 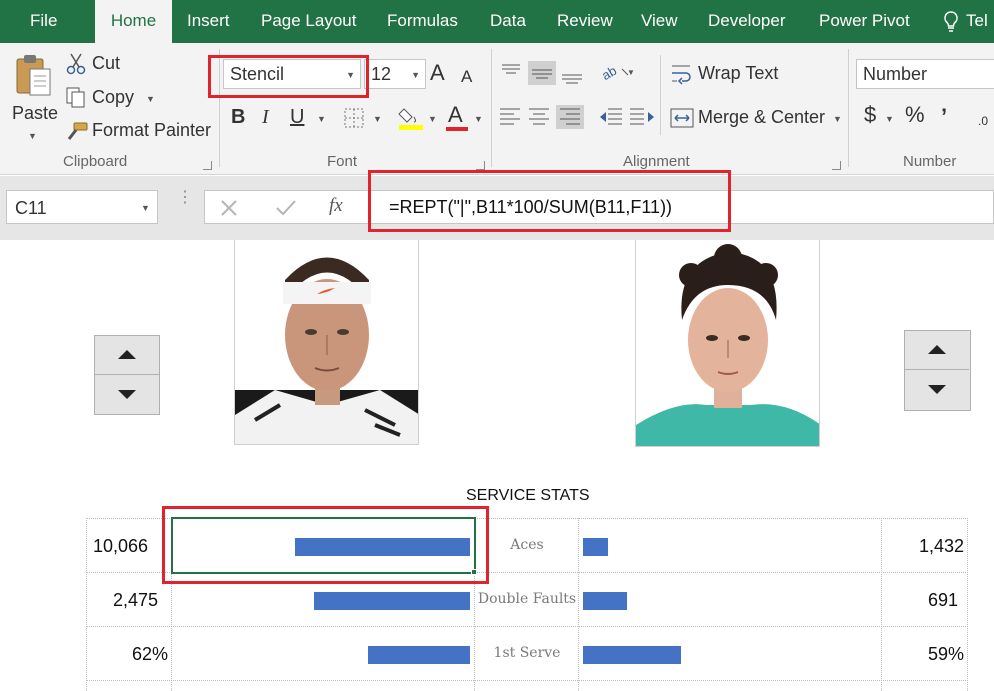 I want to click on bold-button: B, so click(x=238, y=117).